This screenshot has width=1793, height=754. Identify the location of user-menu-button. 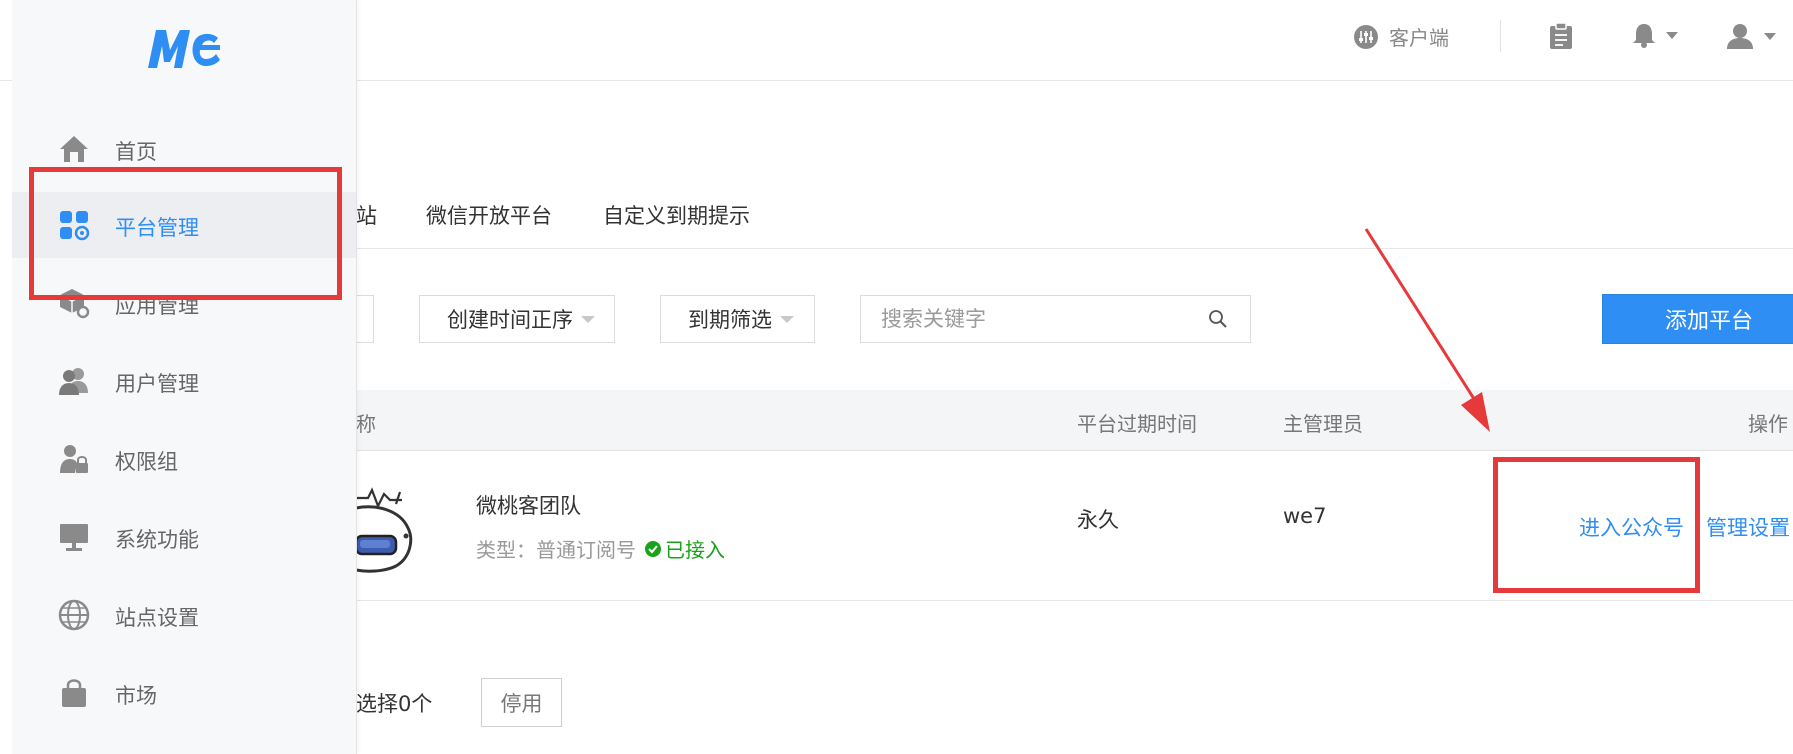
(1751, 36).